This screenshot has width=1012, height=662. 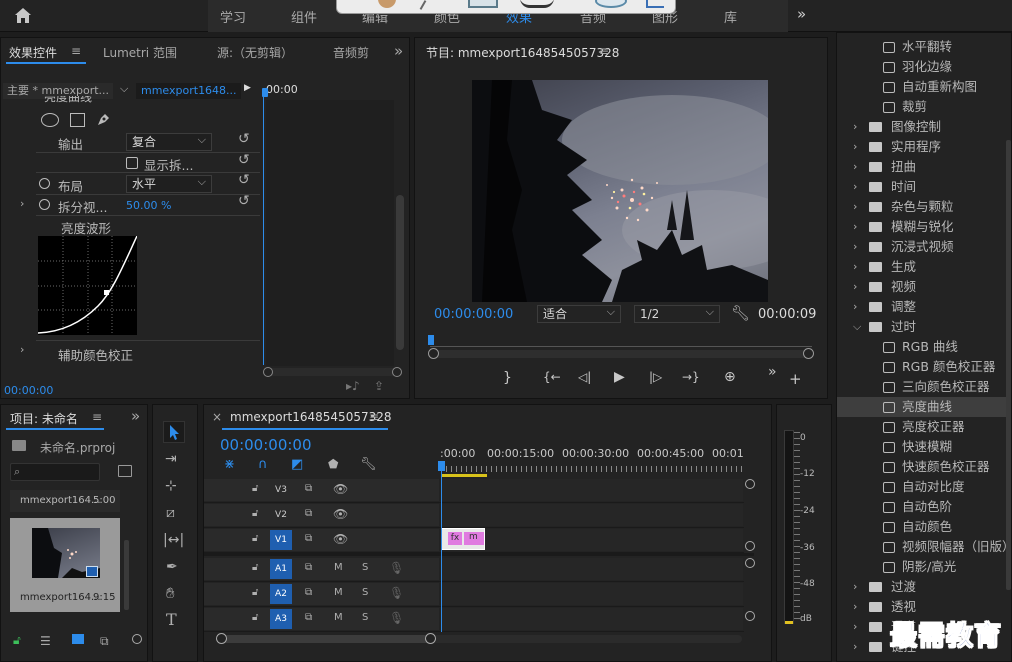 What do you see at coordinates (655, 4) in the screenshot?
I see `toolbar-pencil-icon` at bounding box center [655, 4].